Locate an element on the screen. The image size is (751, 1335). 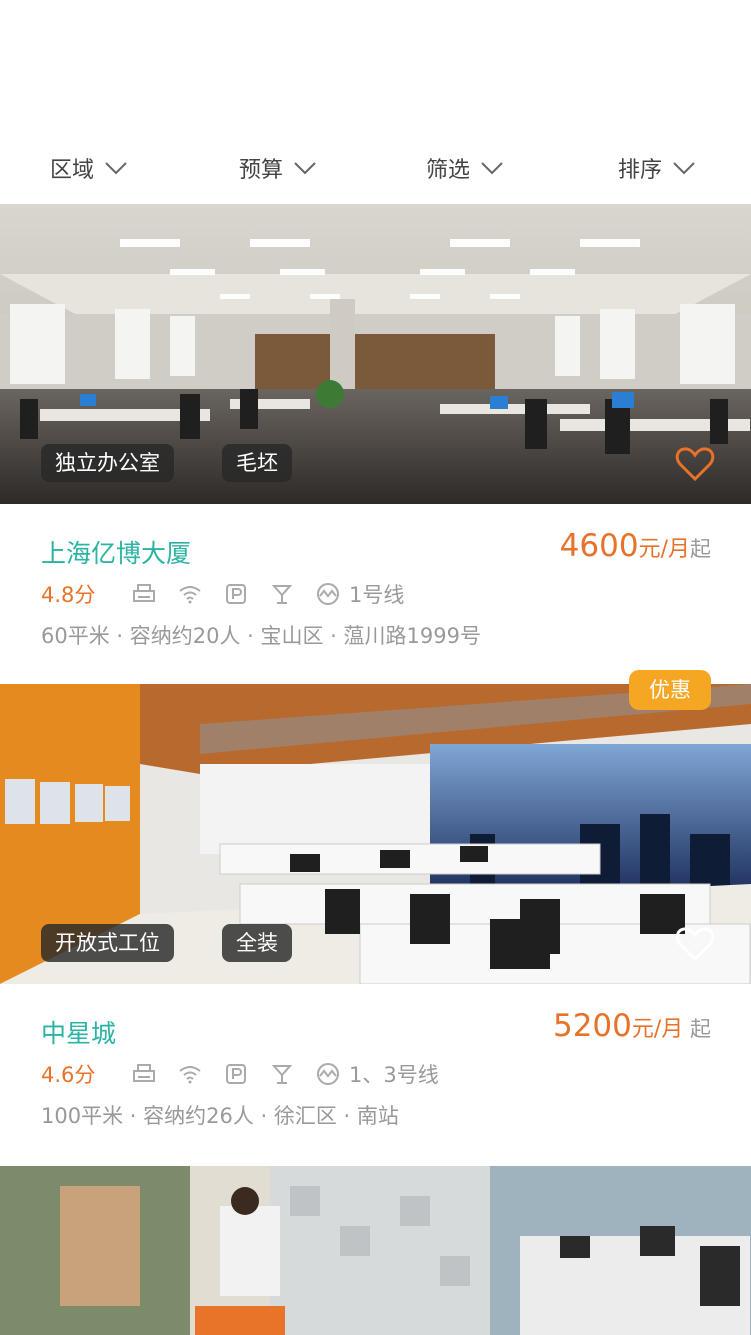
amenities: 1、3号线 is located at coordinates (285, 1074).